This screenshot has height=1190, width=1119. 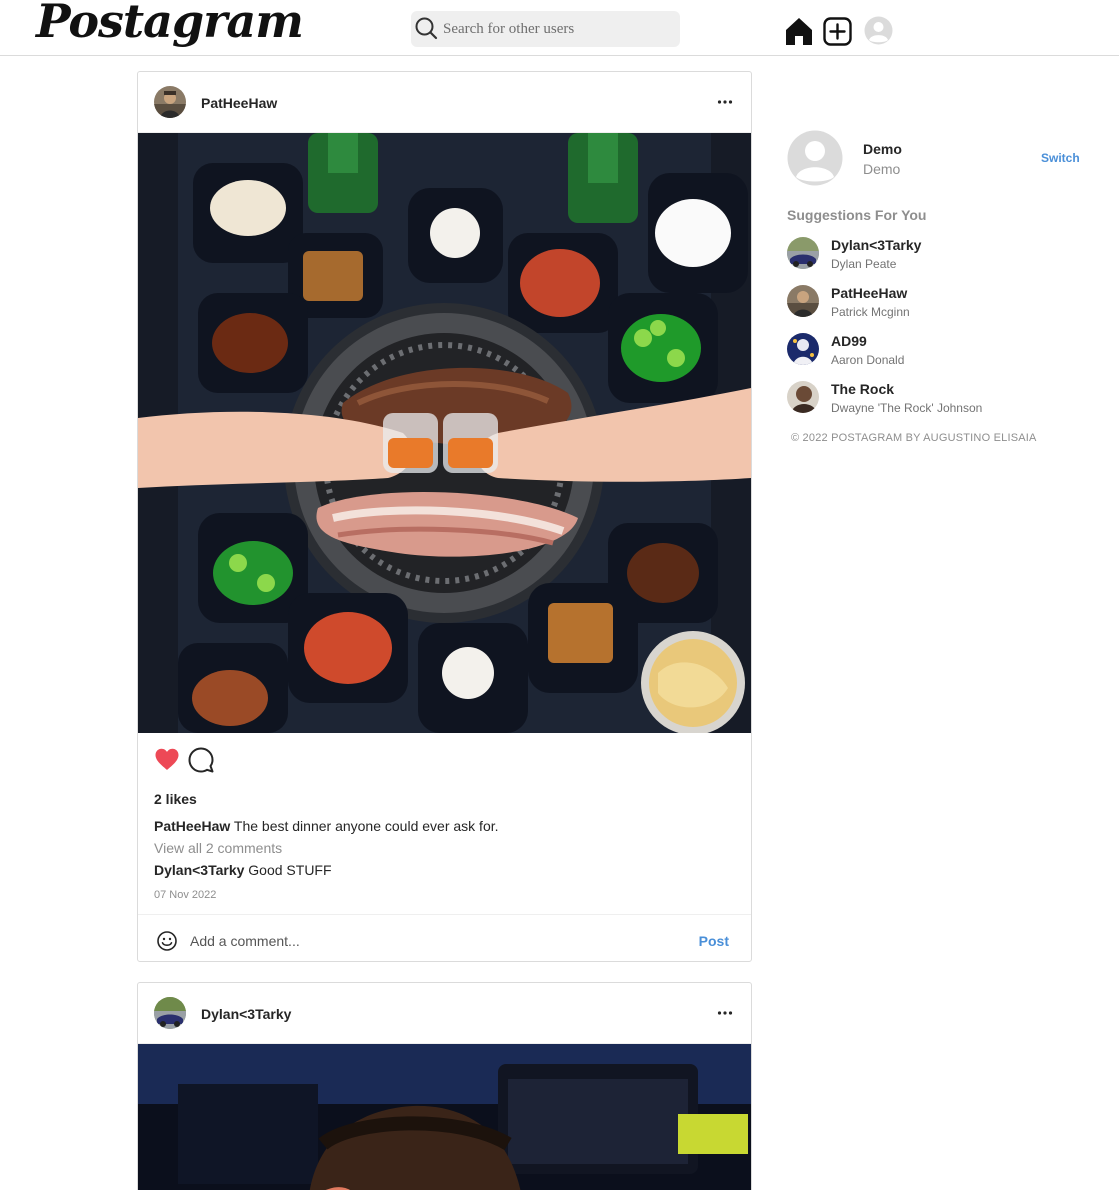 I want to click on suggestions-title: Suggestions For You, so click(x=857, y=215).